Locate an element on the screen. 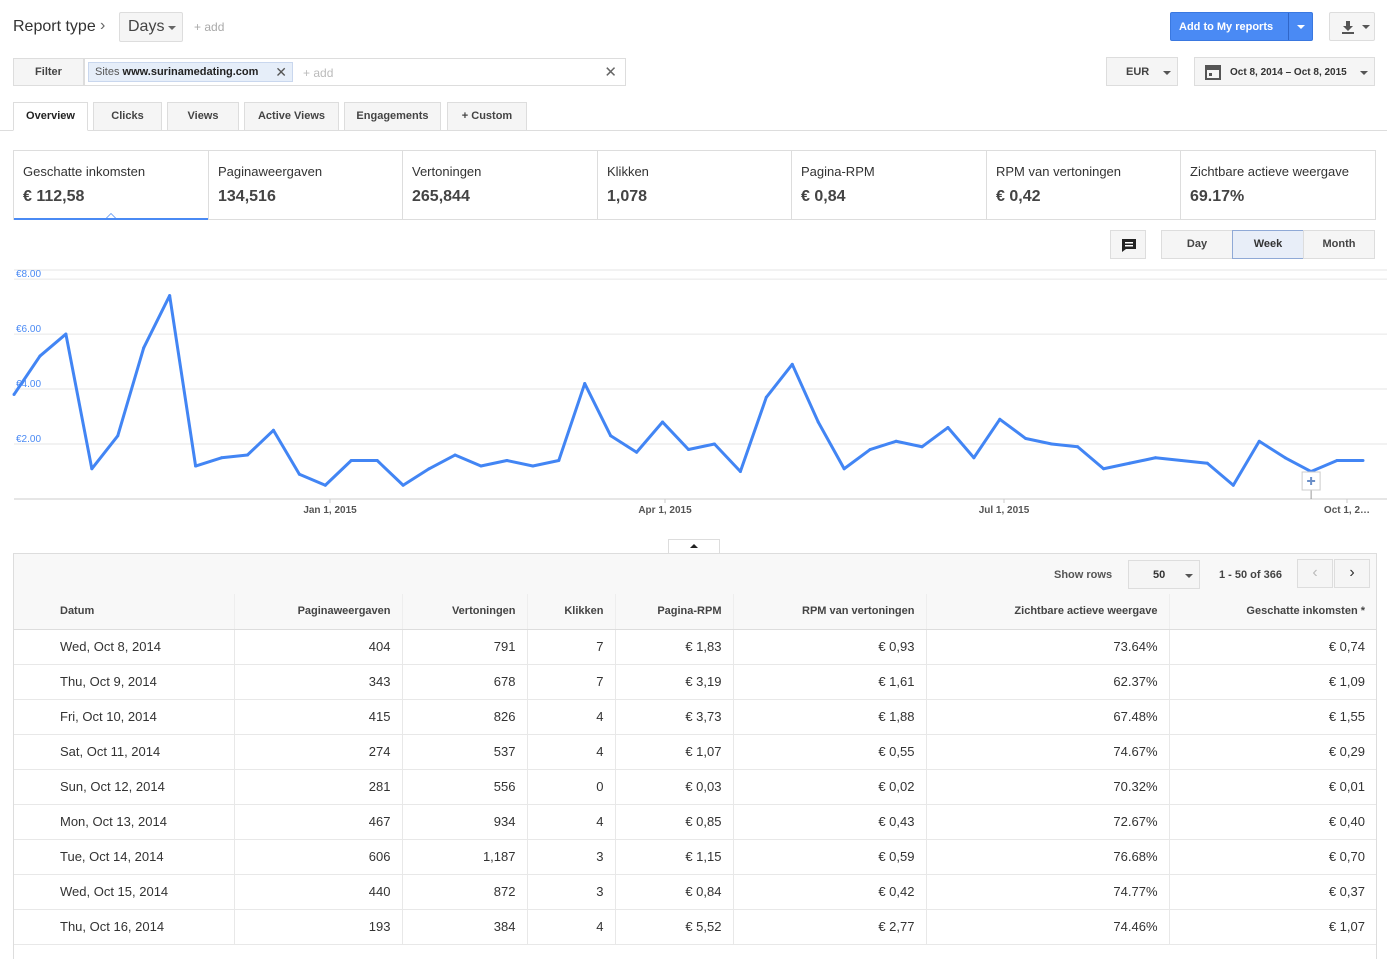  column-header-page-views: Paginaweergaven is located at coordinates (318, 612).